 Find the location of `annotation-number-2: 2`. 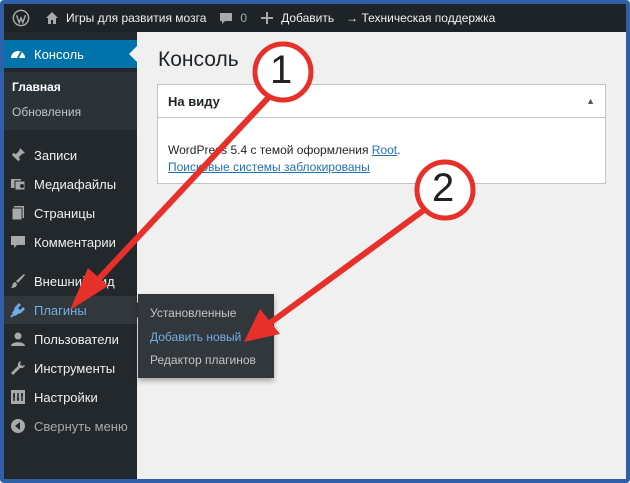

annotation-number-2: 2 is located at coordinates (443, 188).